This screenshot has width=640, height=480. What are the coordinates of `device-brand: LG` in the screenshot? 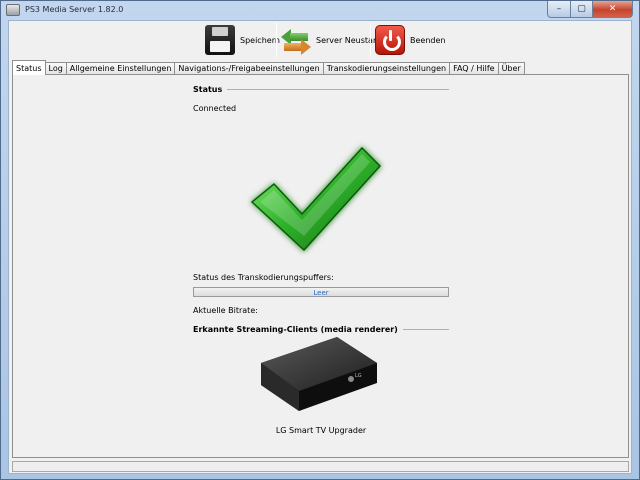 It's located at (358, 376).